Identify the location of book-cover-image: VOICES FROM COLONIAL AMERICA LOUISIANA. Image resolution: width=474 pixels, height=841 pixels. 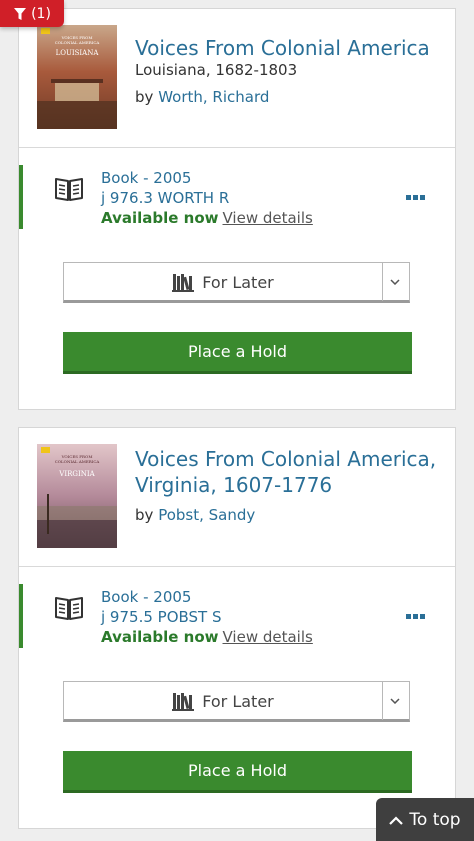
(77, 77).